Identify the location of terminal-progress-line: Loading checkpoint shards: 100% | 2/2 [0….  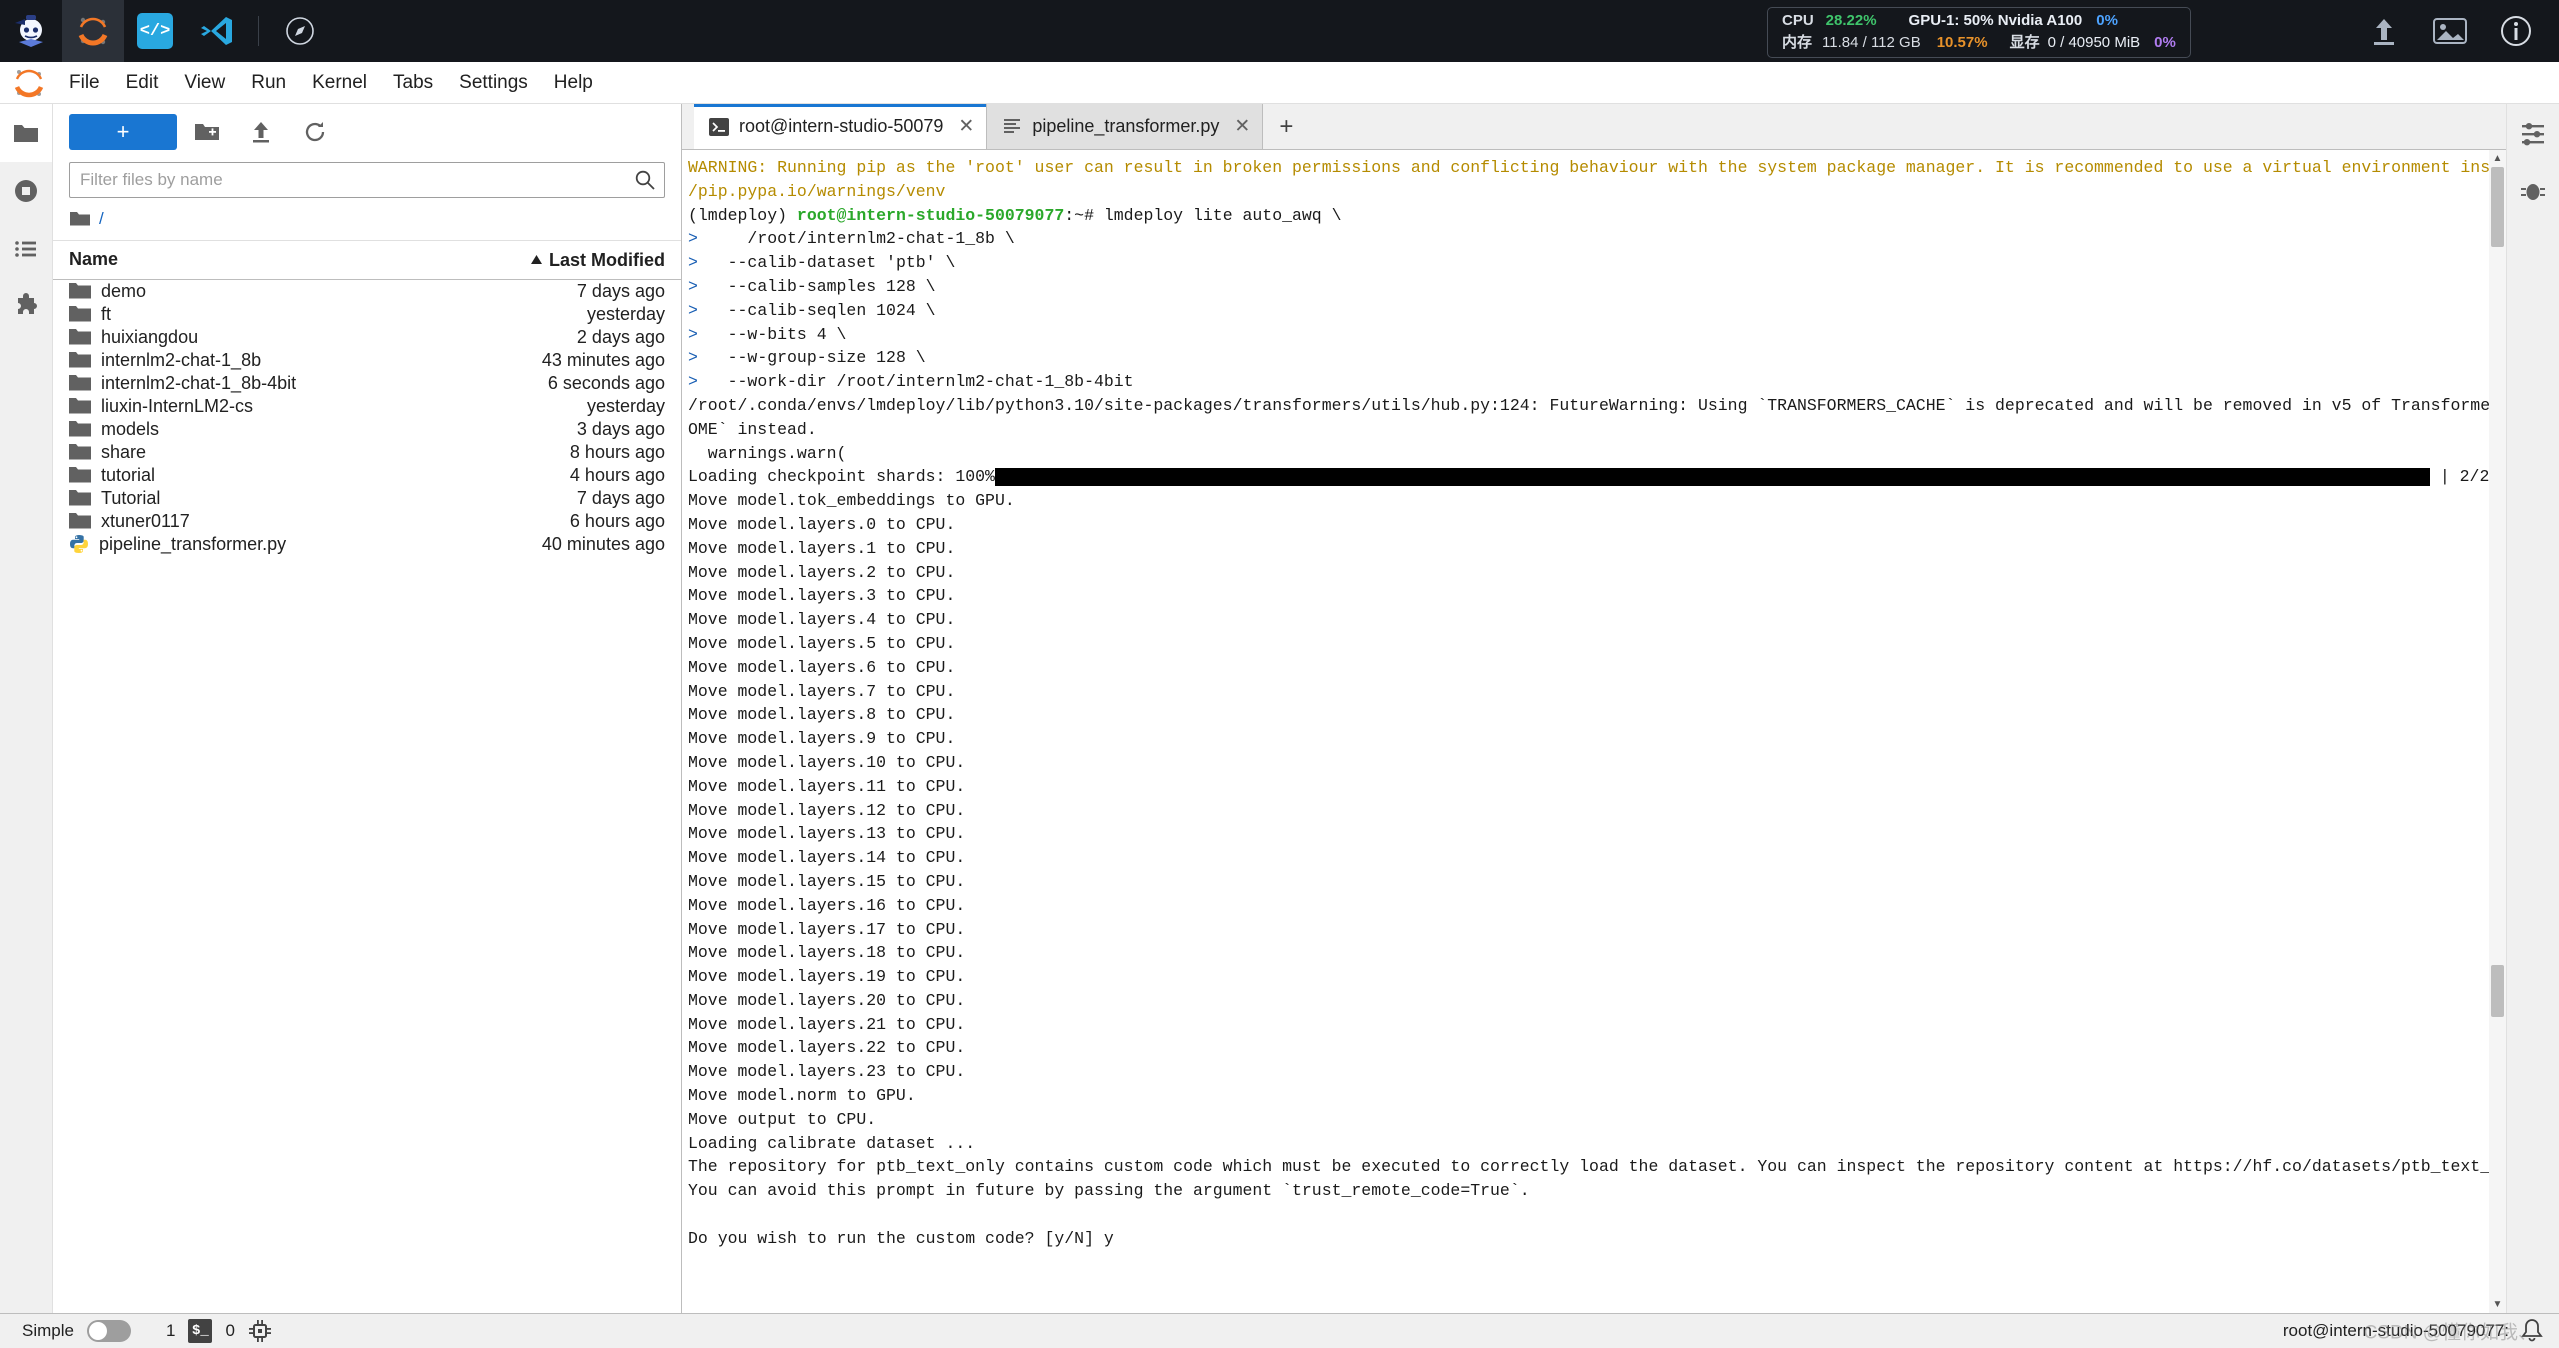
(1597, 477).